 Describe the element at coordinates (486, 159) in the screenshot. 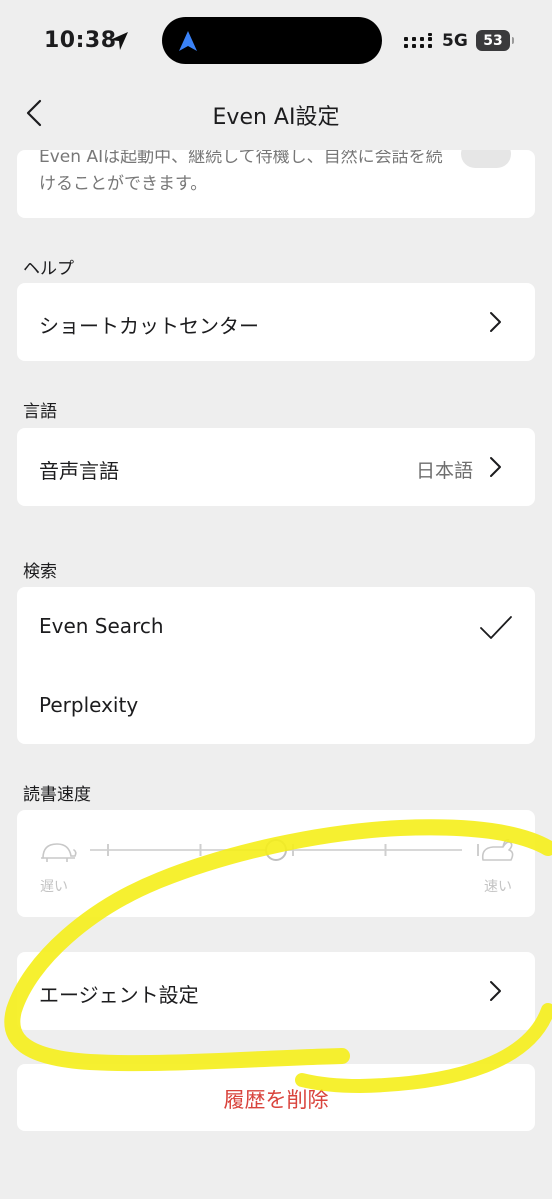

I see `continuous-conversation-toggle` at that location.